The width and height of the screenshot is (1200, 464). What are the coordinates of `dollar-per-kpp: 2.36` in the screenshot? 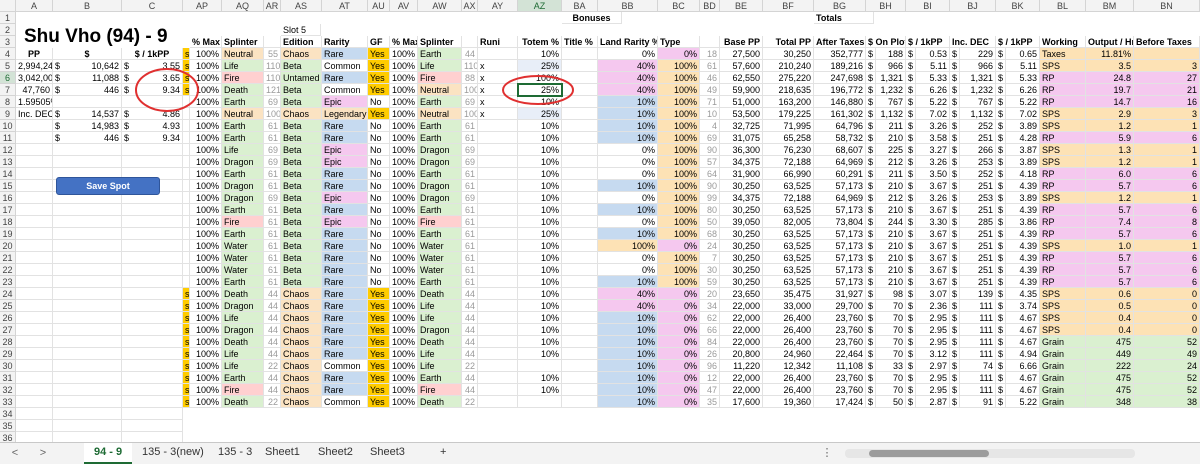 It's located at (933, 306).